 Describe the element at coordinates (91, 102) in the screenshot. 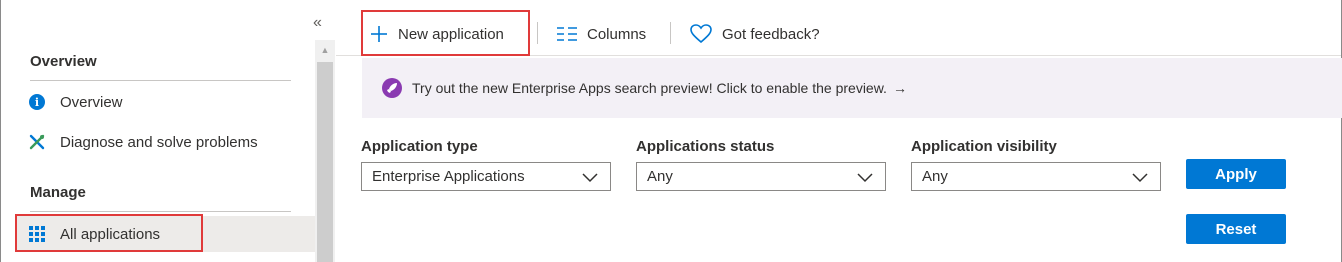

I see `sidebar-item-label: Overview` at that location.